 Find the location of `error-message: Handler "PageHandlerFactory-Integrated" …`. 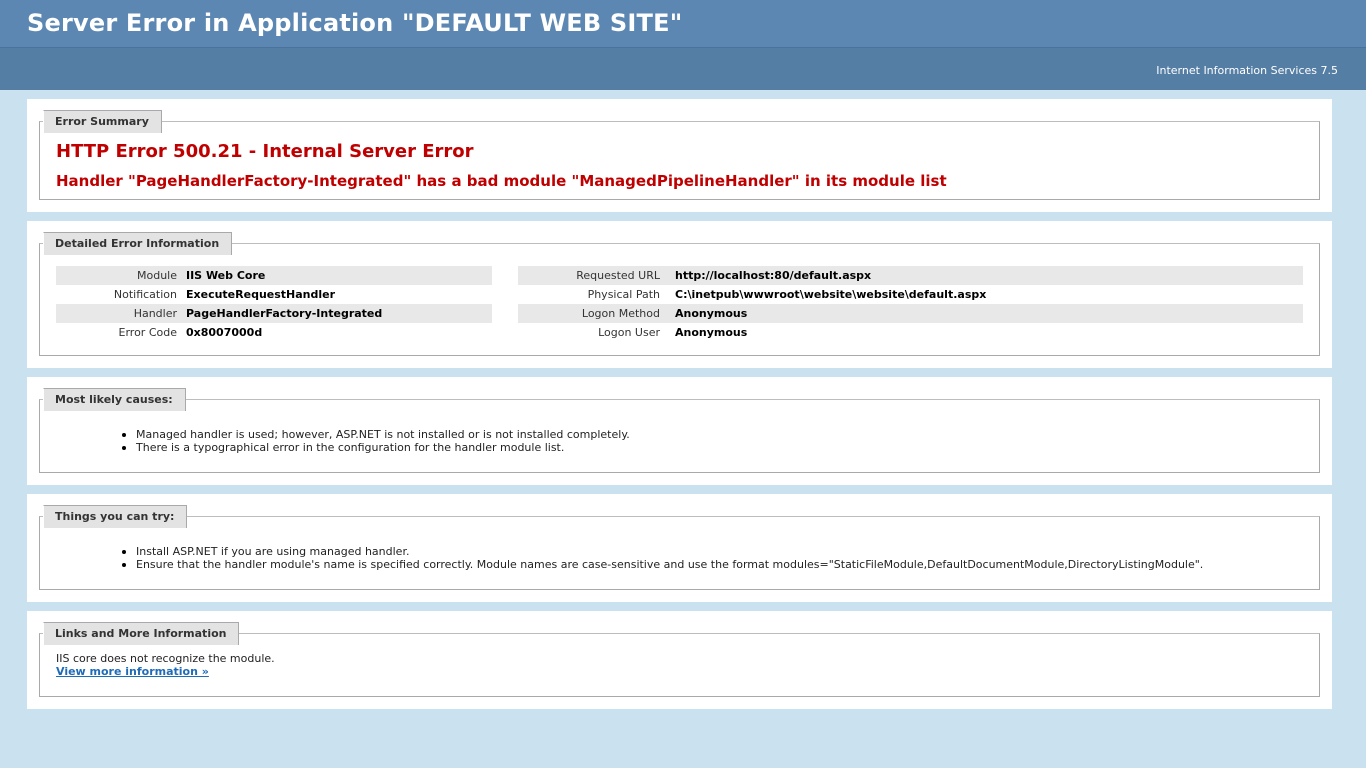

error-message: Handler "PageHandlerFactory-Integrated" … is located at coordinates (501, 181).